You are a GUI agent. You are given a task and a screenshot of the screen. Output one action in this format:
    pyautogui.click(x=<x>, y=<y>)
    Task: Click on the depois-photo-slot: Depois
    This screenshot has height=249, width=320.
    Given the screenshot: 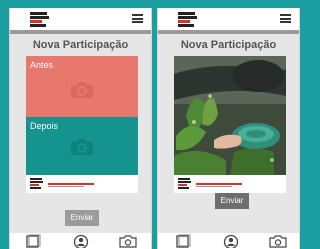 What is the action you would take?
    pyautogui.click(x=82, y=146)
    